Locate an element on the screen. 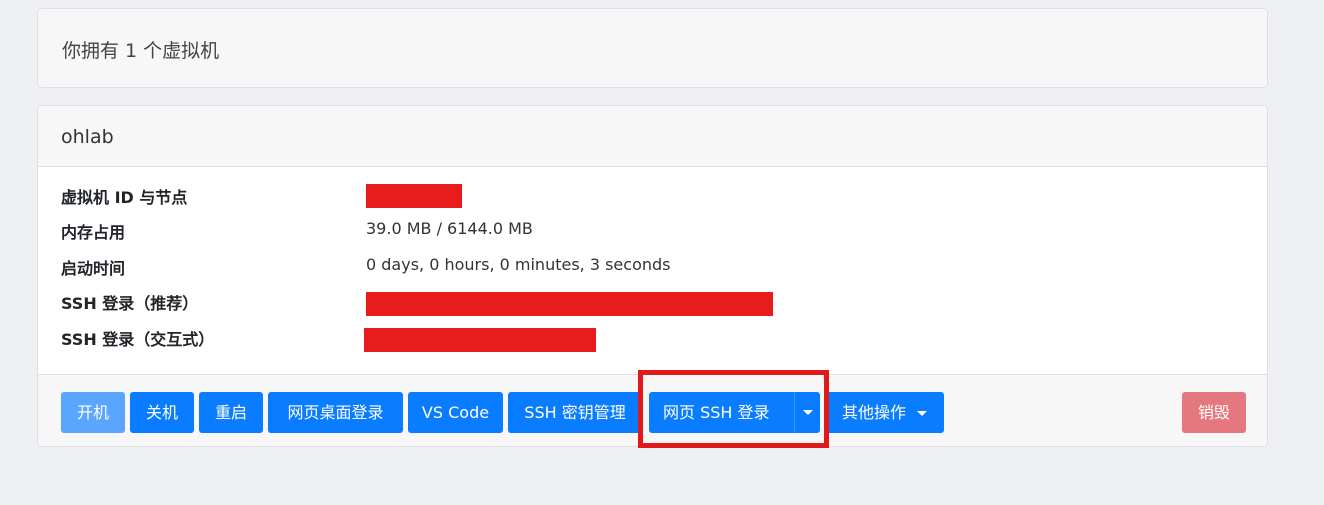  info-label: 启动时间 is located at coordinates (93, 268).